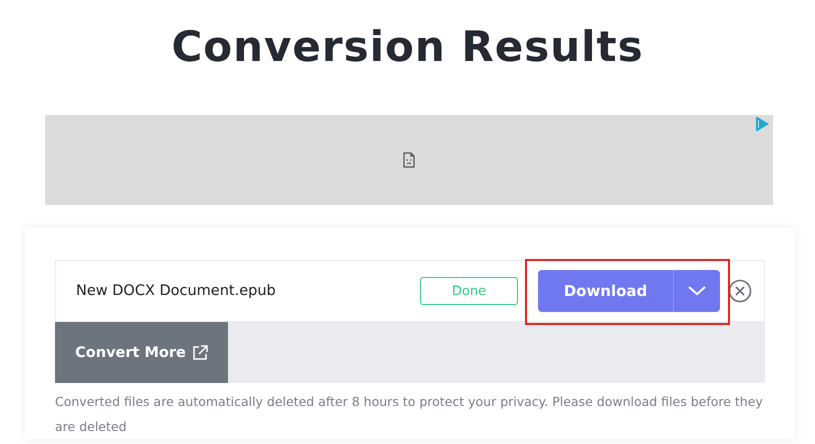 The height and width of the screenshot is (444, 815). Describe the element at coordinates (605, 291) in the screenshot. I see `download-button: Download` at that location.